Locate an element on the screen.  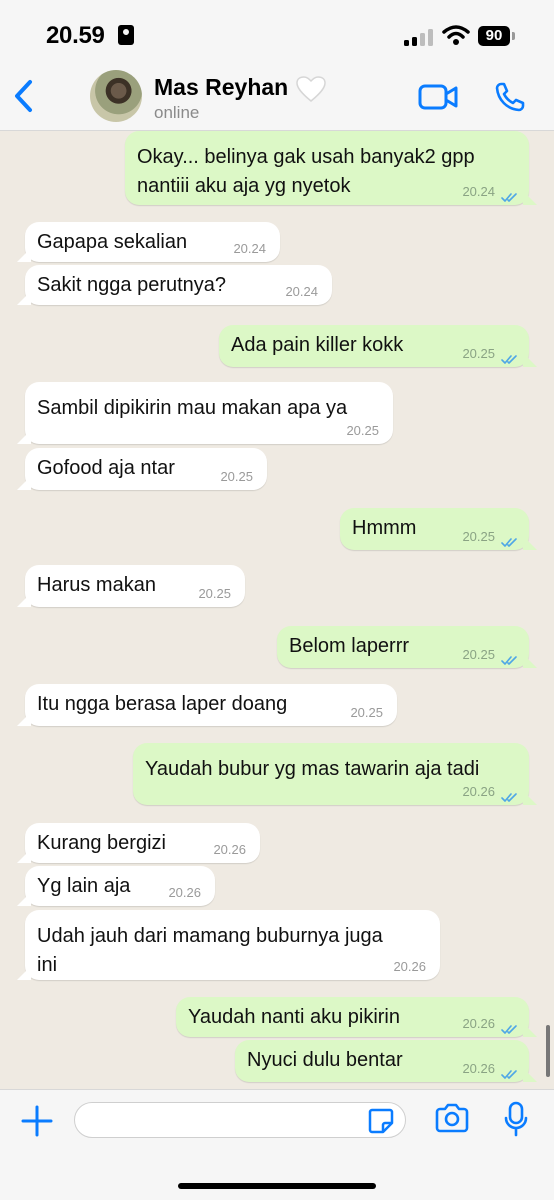
sticker-icon is located at coordinates (381, 1121).